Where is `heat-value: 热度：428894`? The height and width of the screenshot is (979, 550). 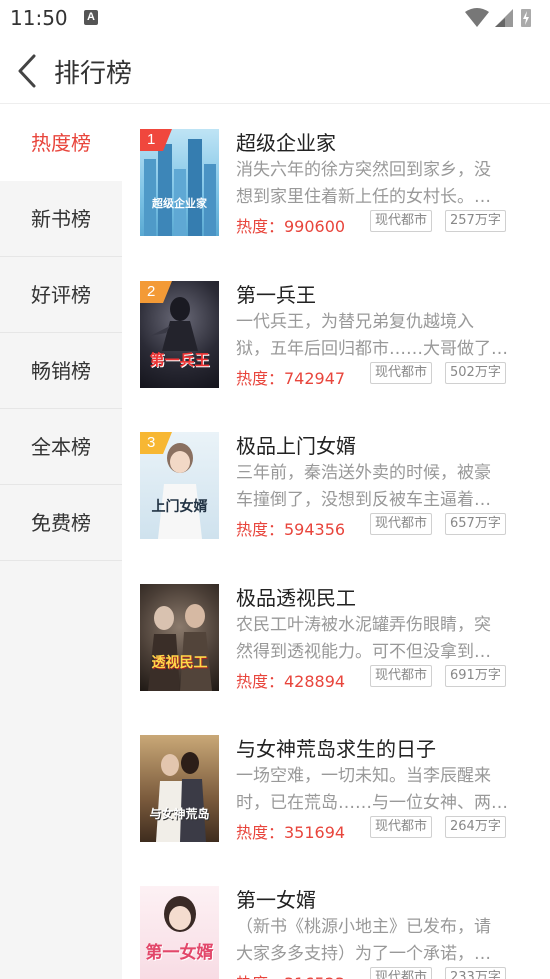
heat-value: 热度：428894 is located at coordinates (291, 681).